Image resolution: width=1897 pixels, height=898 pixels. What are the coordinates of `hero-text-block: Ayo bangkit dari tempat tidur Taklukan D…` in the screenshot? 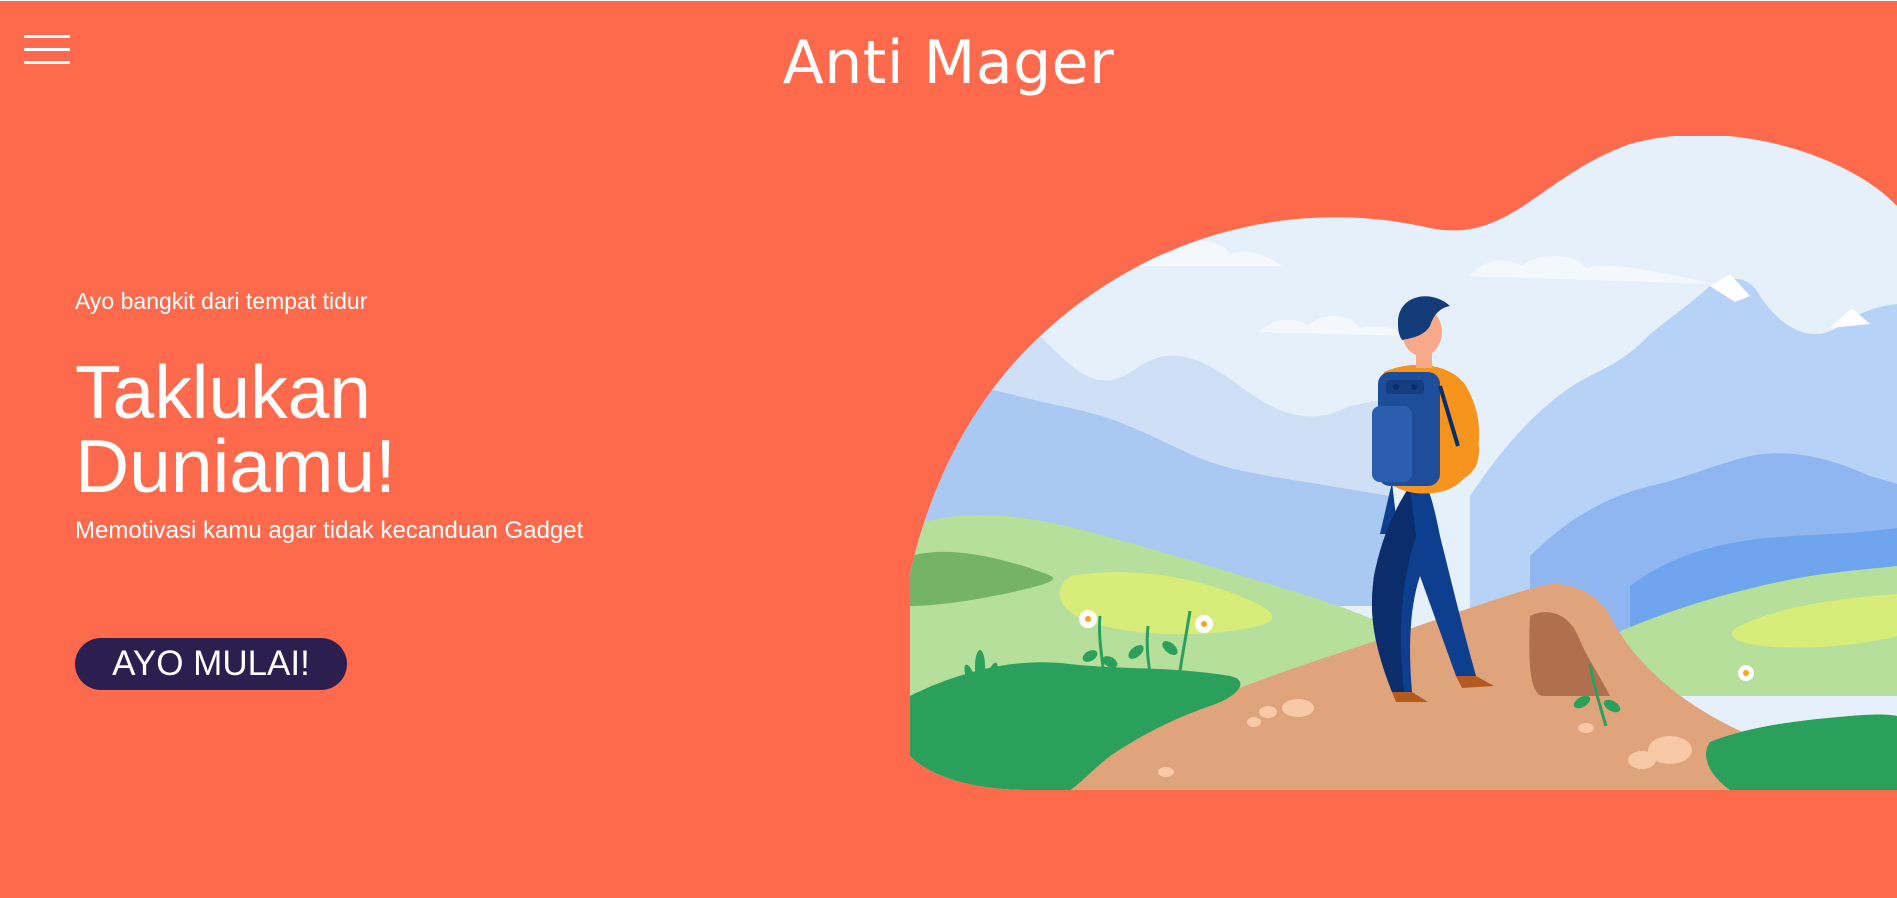 It's located at (425, 416).